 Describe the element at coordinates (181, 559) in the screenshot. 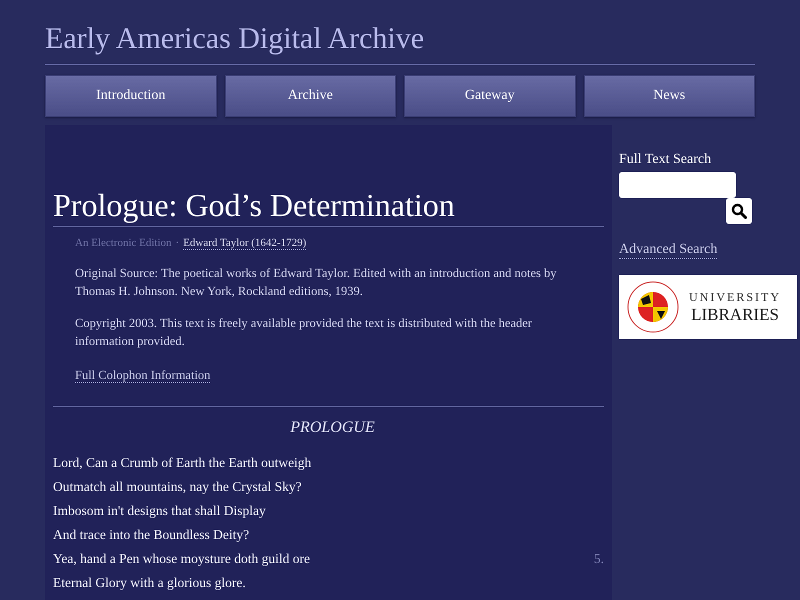

I see `poem-line: Yea, hand a Pen whose moysture doth guild ore` at that location.